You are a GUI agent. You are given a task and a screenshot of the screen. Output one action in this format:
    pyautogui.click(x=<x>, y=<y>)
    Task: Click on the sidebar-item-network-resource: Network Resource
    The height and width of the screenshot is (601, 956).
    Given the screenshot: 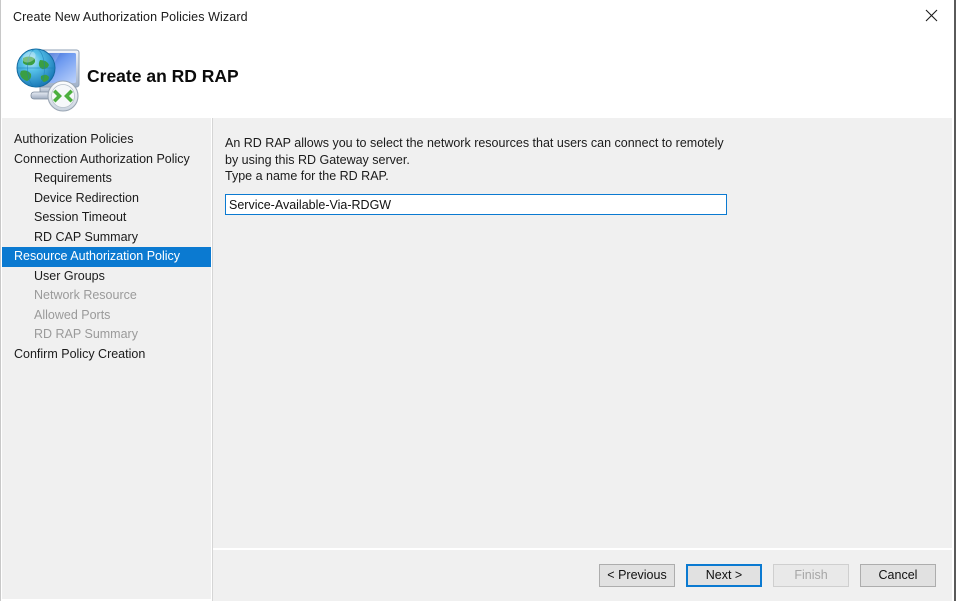 What is the action you would take?
    pyautogui.click(x=106, y=296)
    